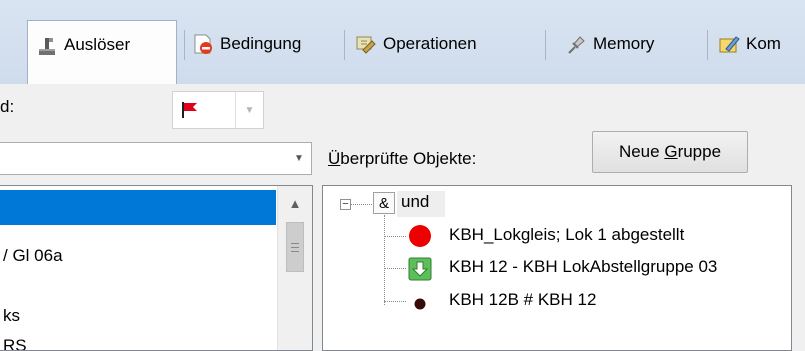 Image resolution: width=805 pixels, height=351 pixels. I want to click on tab-operationen: Operationen, so click(439, 44).